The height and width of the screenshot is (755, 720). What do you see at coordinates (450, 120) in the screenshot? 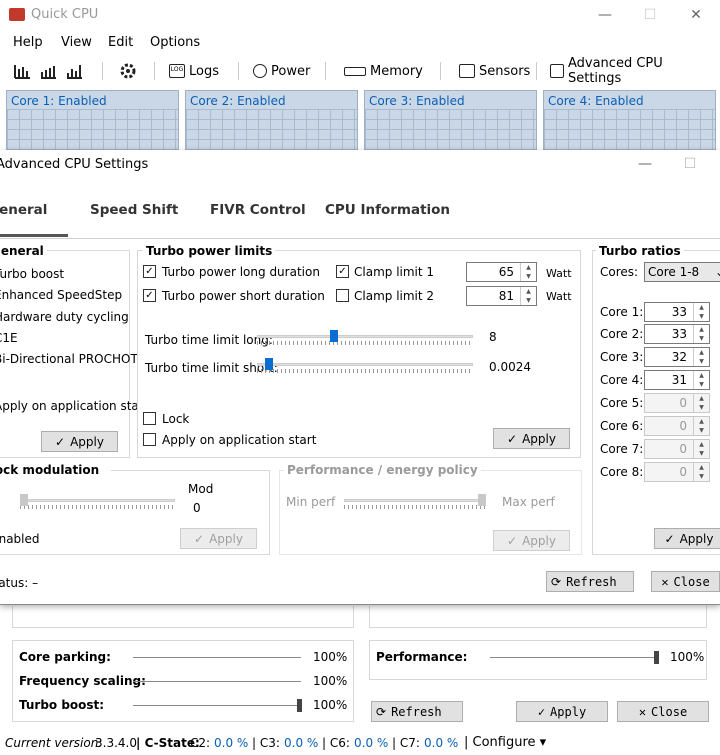
I see `core-graph-3: Core 3: Enabled` at bounding box center [450, 120].